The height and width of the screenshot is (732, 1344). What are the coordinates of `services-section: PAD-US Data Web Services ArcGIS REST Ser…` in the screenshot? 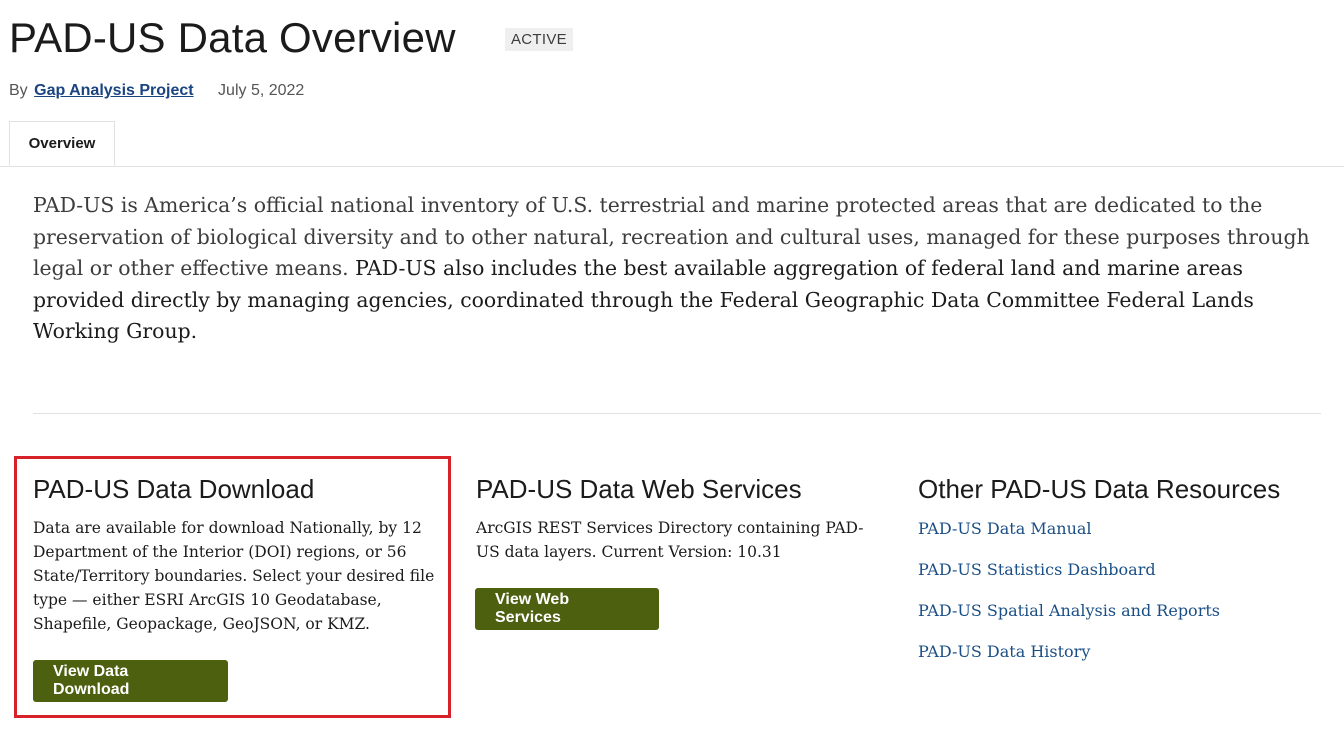 It's located at (676, 518).